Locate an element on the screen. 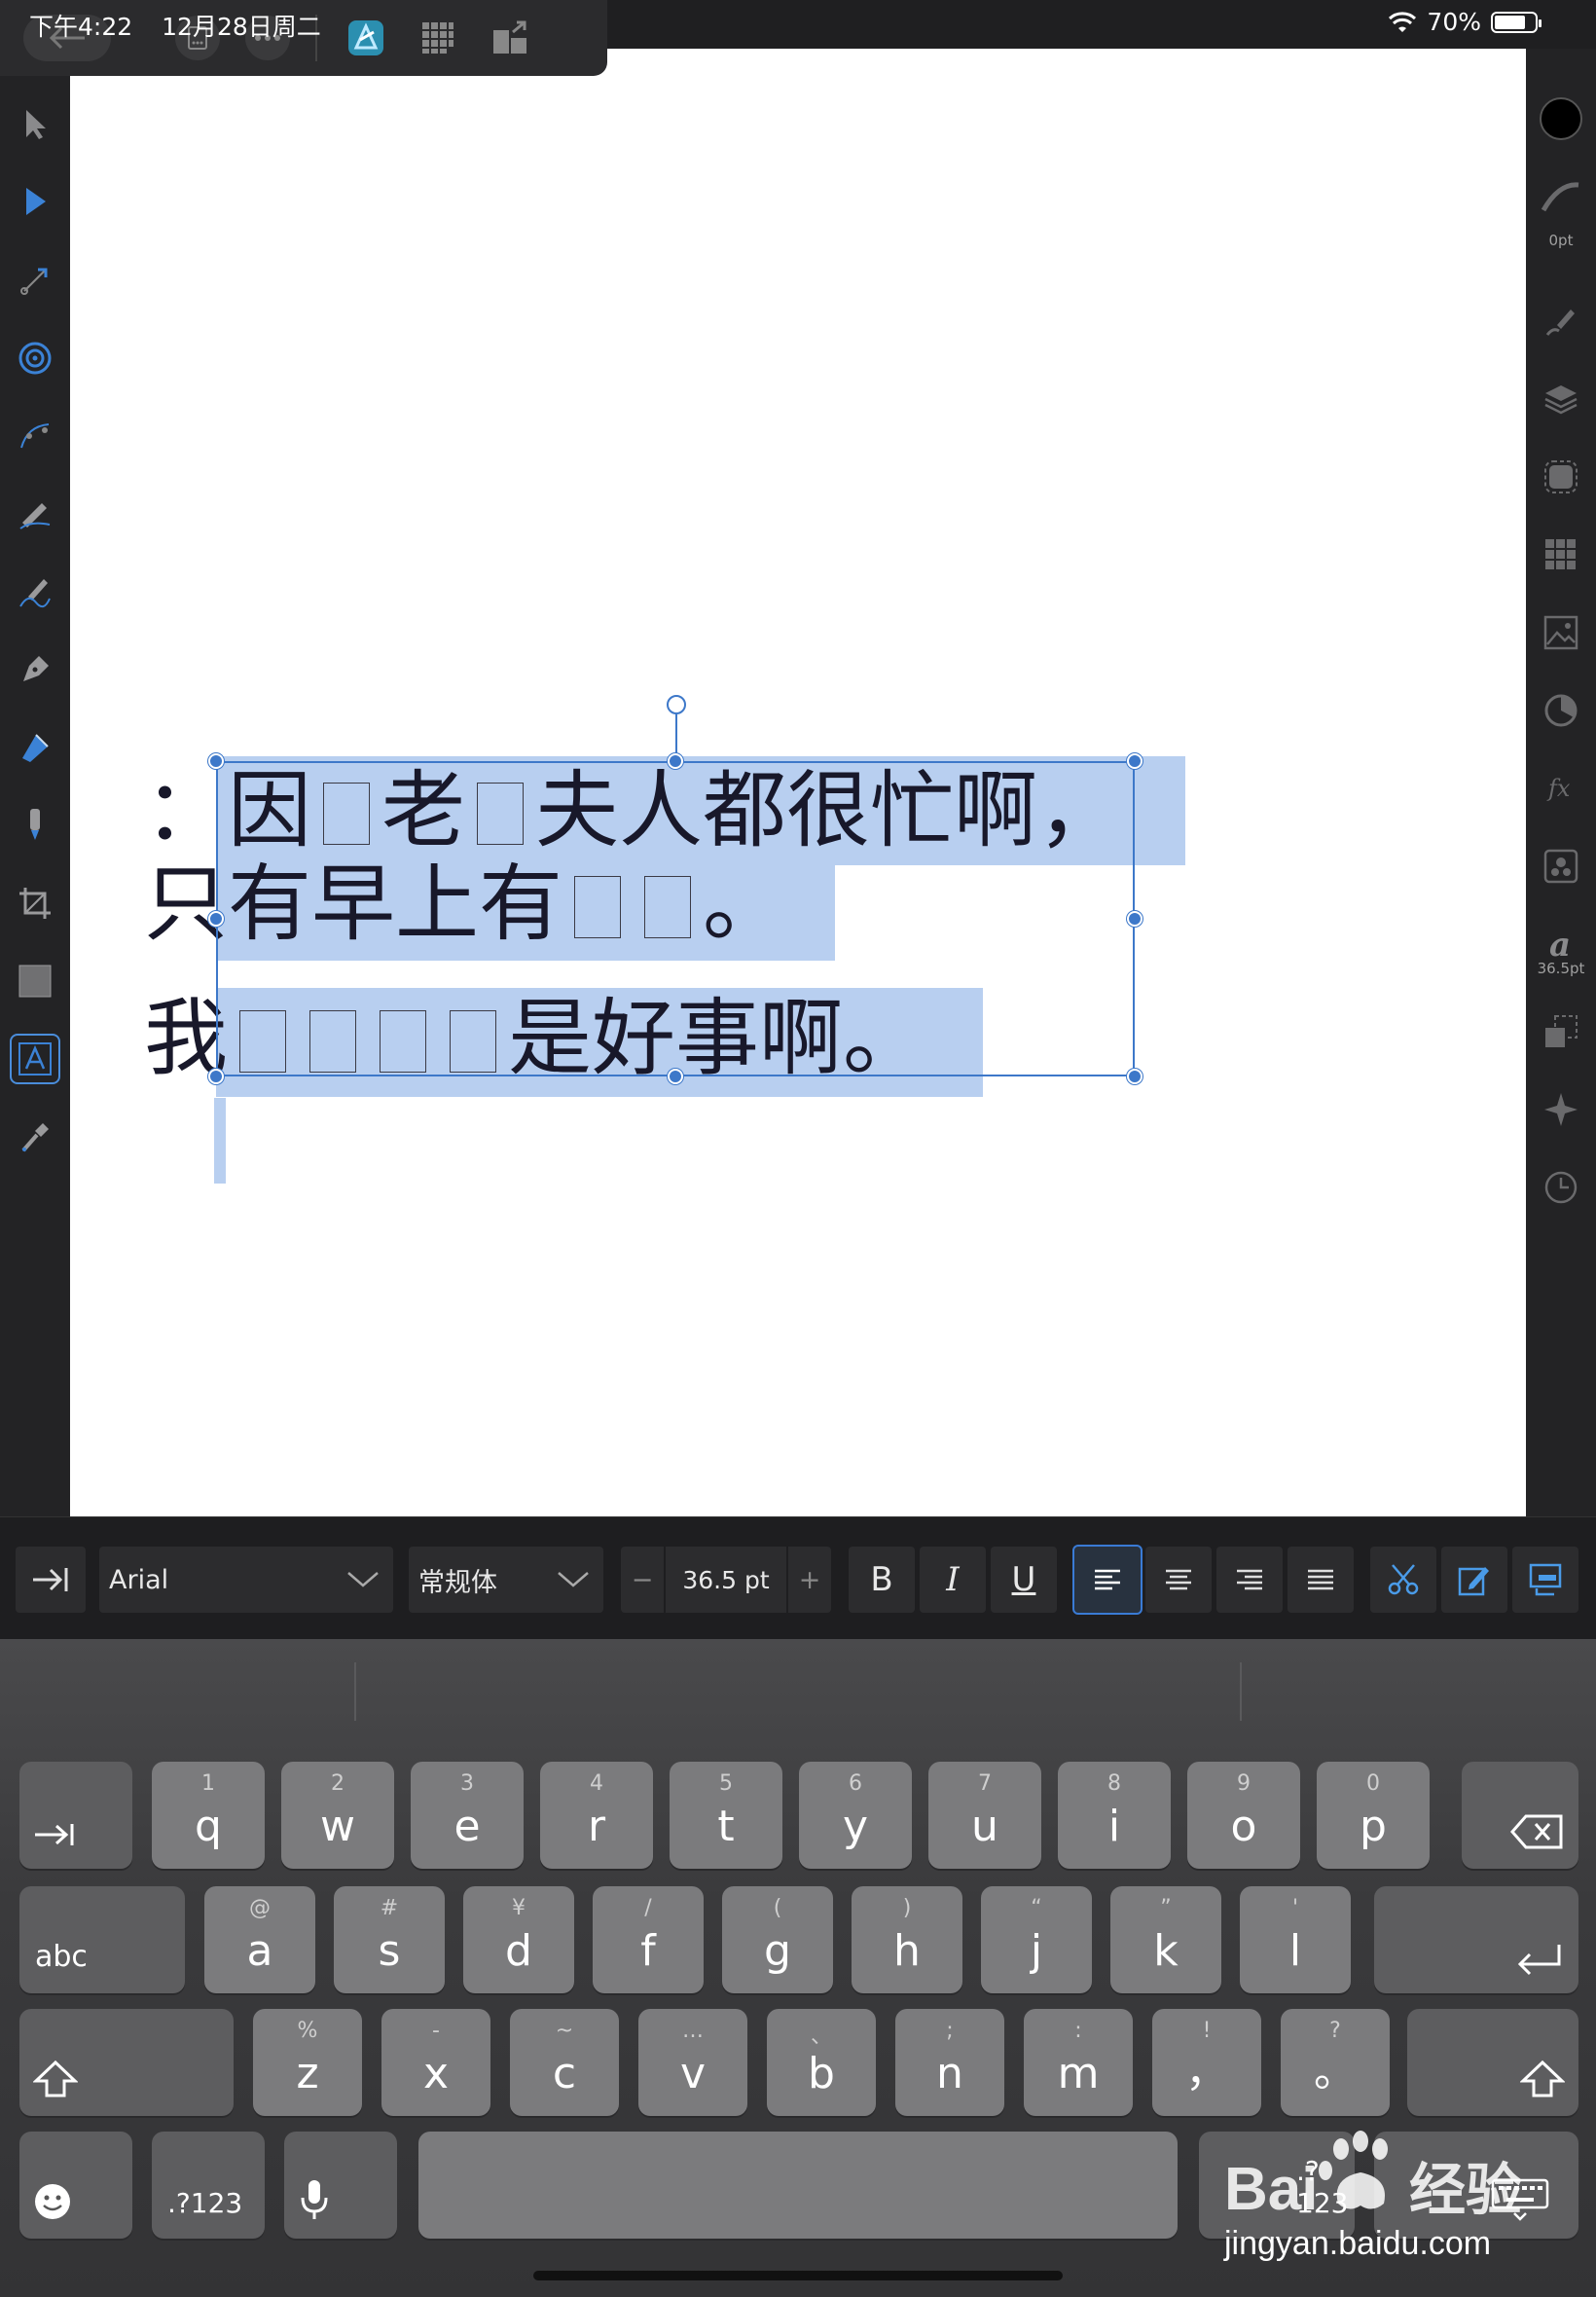 The height and width of the screenshot is (2297, 1596). return-key is located at coordinates (1476, 1939).